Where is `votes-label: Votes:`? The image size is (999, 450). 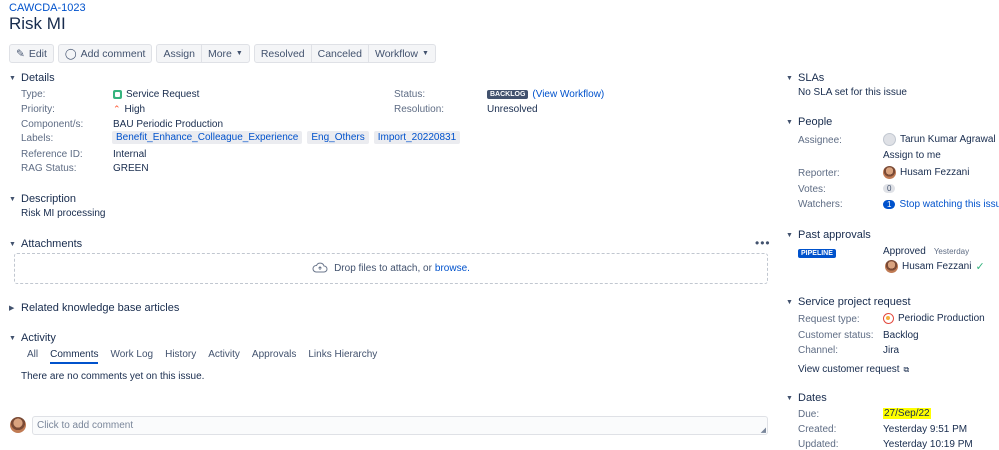 votes-label: Votes: is located at coordinates (812, 189).